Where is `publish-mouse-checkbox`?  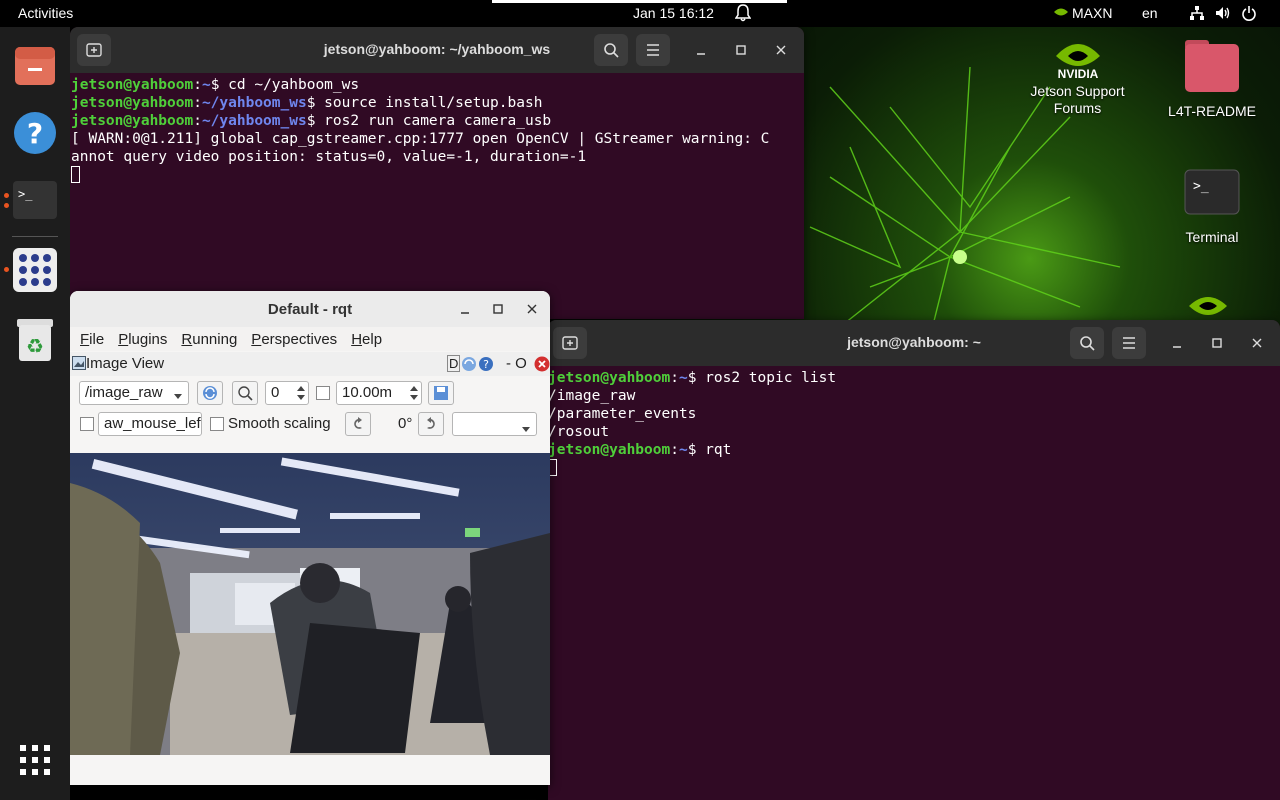
publish-mouse-checkbox is located at coordinates (87, 424).